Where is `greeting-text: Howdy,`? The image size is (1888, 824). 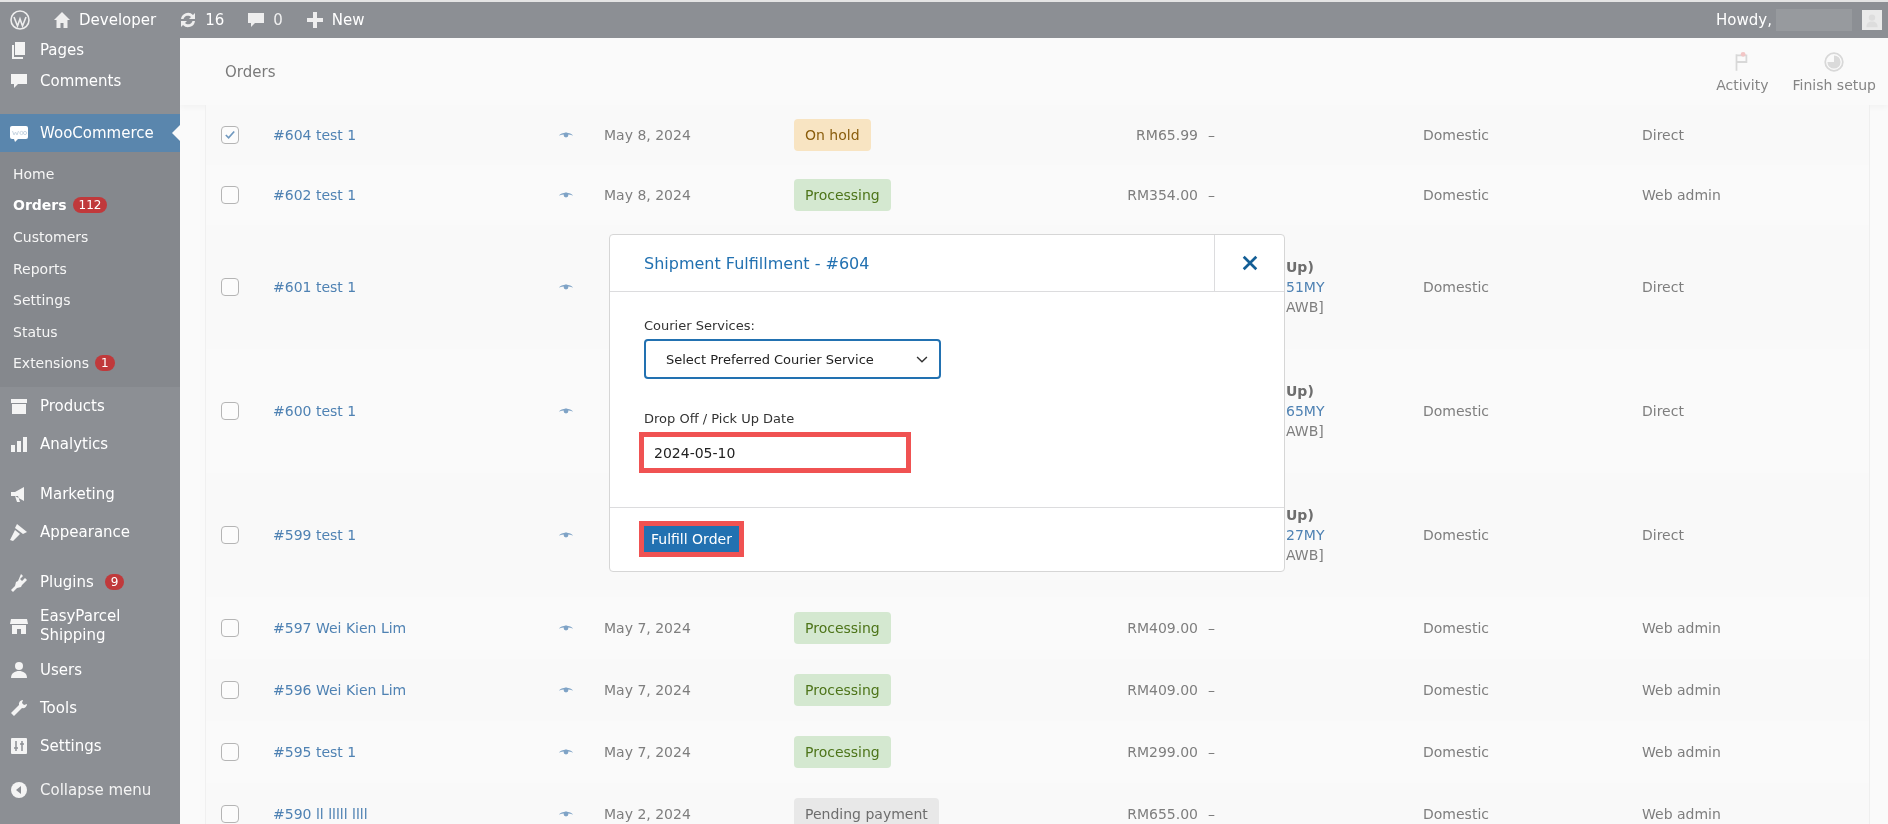 greeting-text: Howdy, is located at coordinates (1744, 20).